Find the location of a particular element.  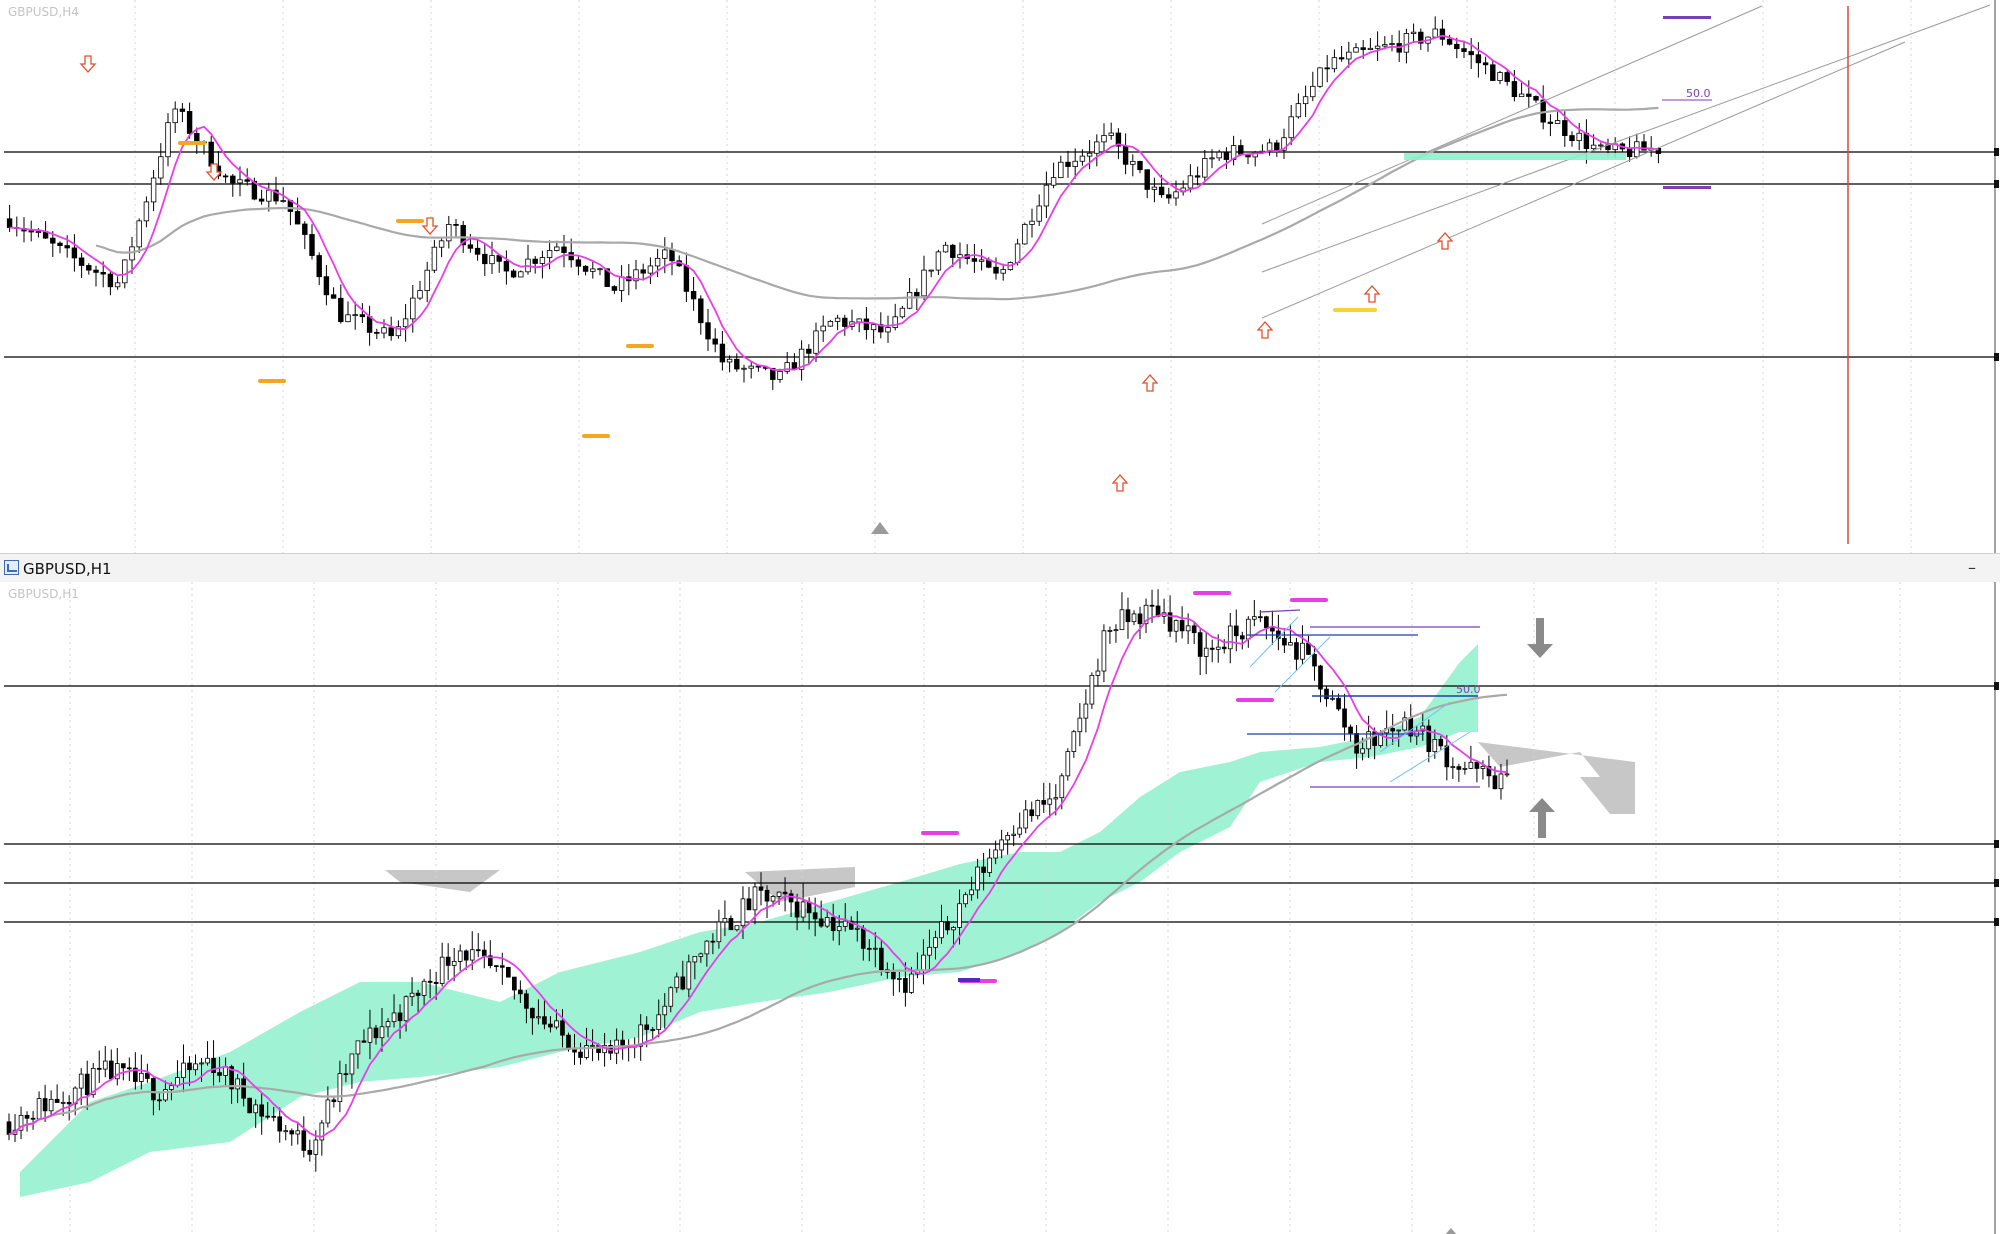

regression-channel-line is located at coordinates (1626, 138).